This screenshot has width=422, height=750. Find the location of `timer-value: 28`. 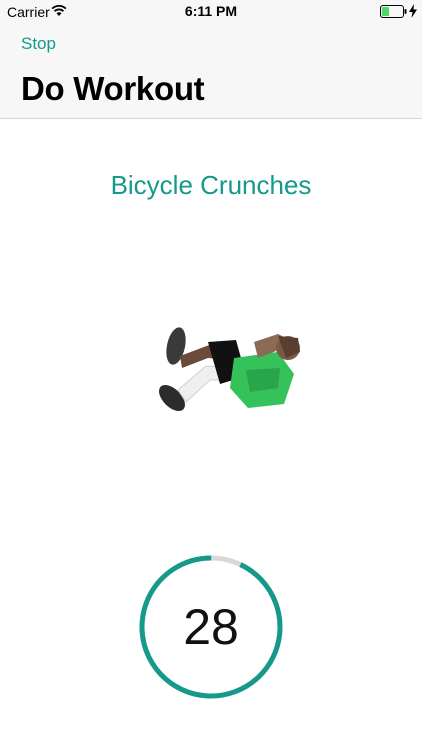

timer-value: 28 is located at coordinates (211, 627).